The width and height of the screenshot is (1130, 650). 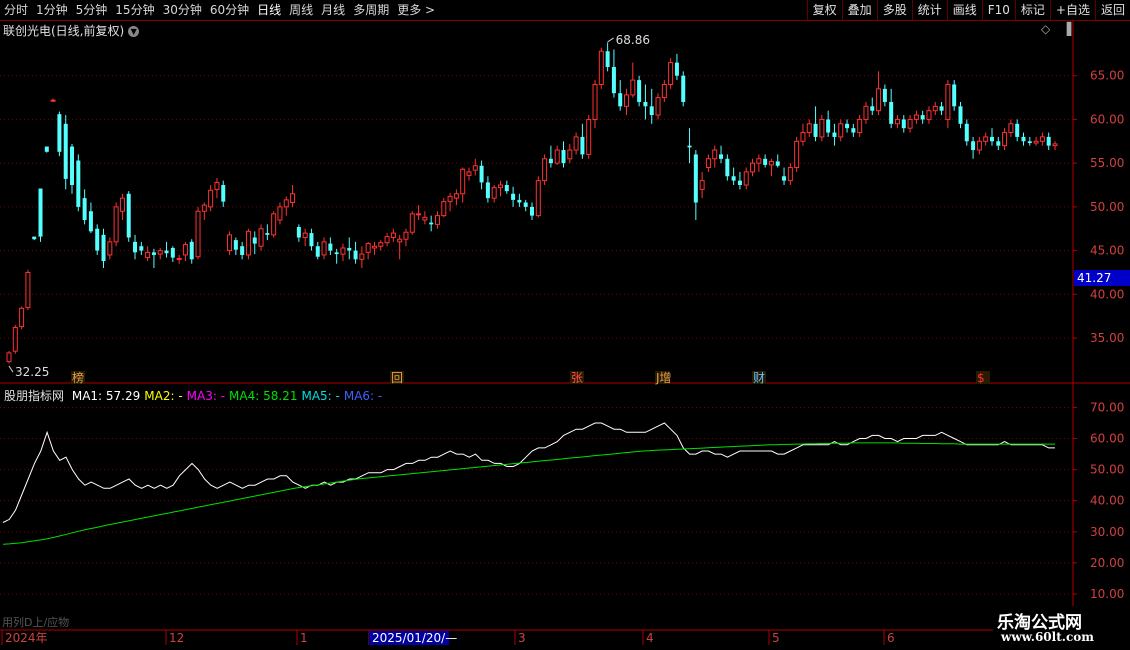 I want to click on time-label-5: 4, so click(x=650, y=638).